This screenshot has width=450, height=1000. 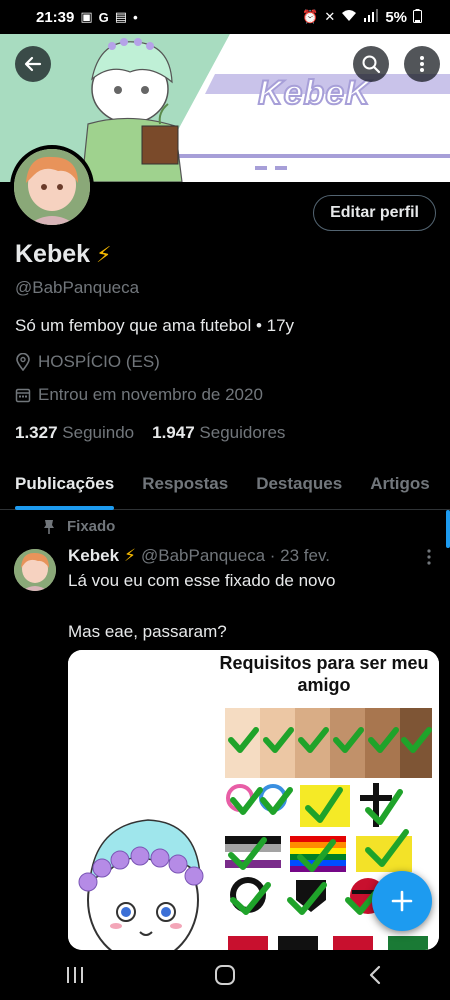 I want to click on post-avatar, so click(x=35, y=570).